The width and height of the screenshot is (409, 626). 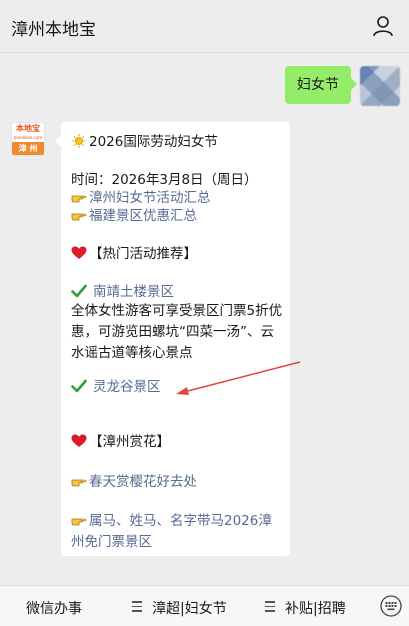 What do you see at coordinates (153, 142) in the screenshot?
I see `reply-title: 2026国际劳动妇女节` at bounding box center [153, 142].